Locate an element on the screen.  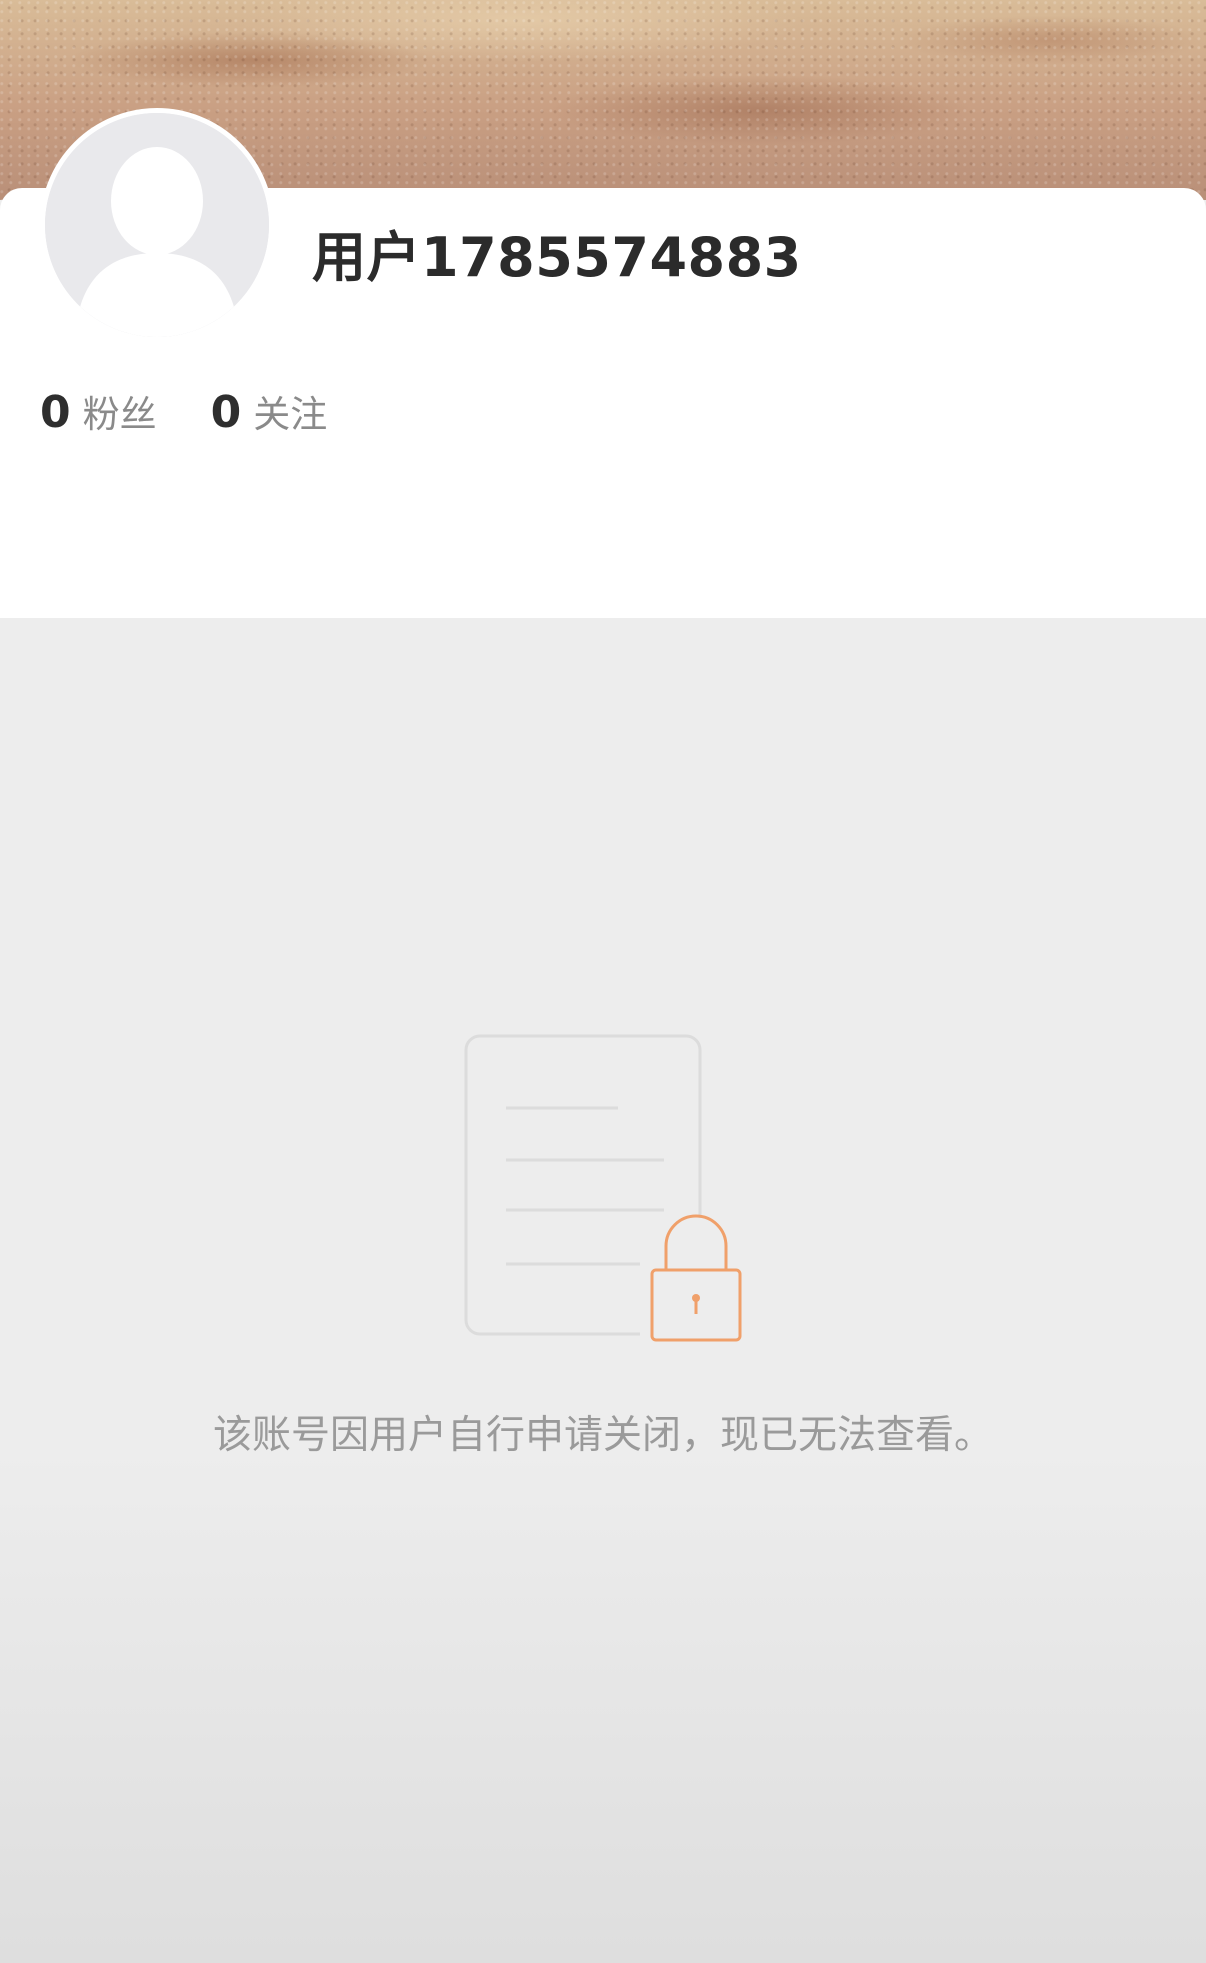
followers-label: 粉丝 is located at coordinates (119, 414).